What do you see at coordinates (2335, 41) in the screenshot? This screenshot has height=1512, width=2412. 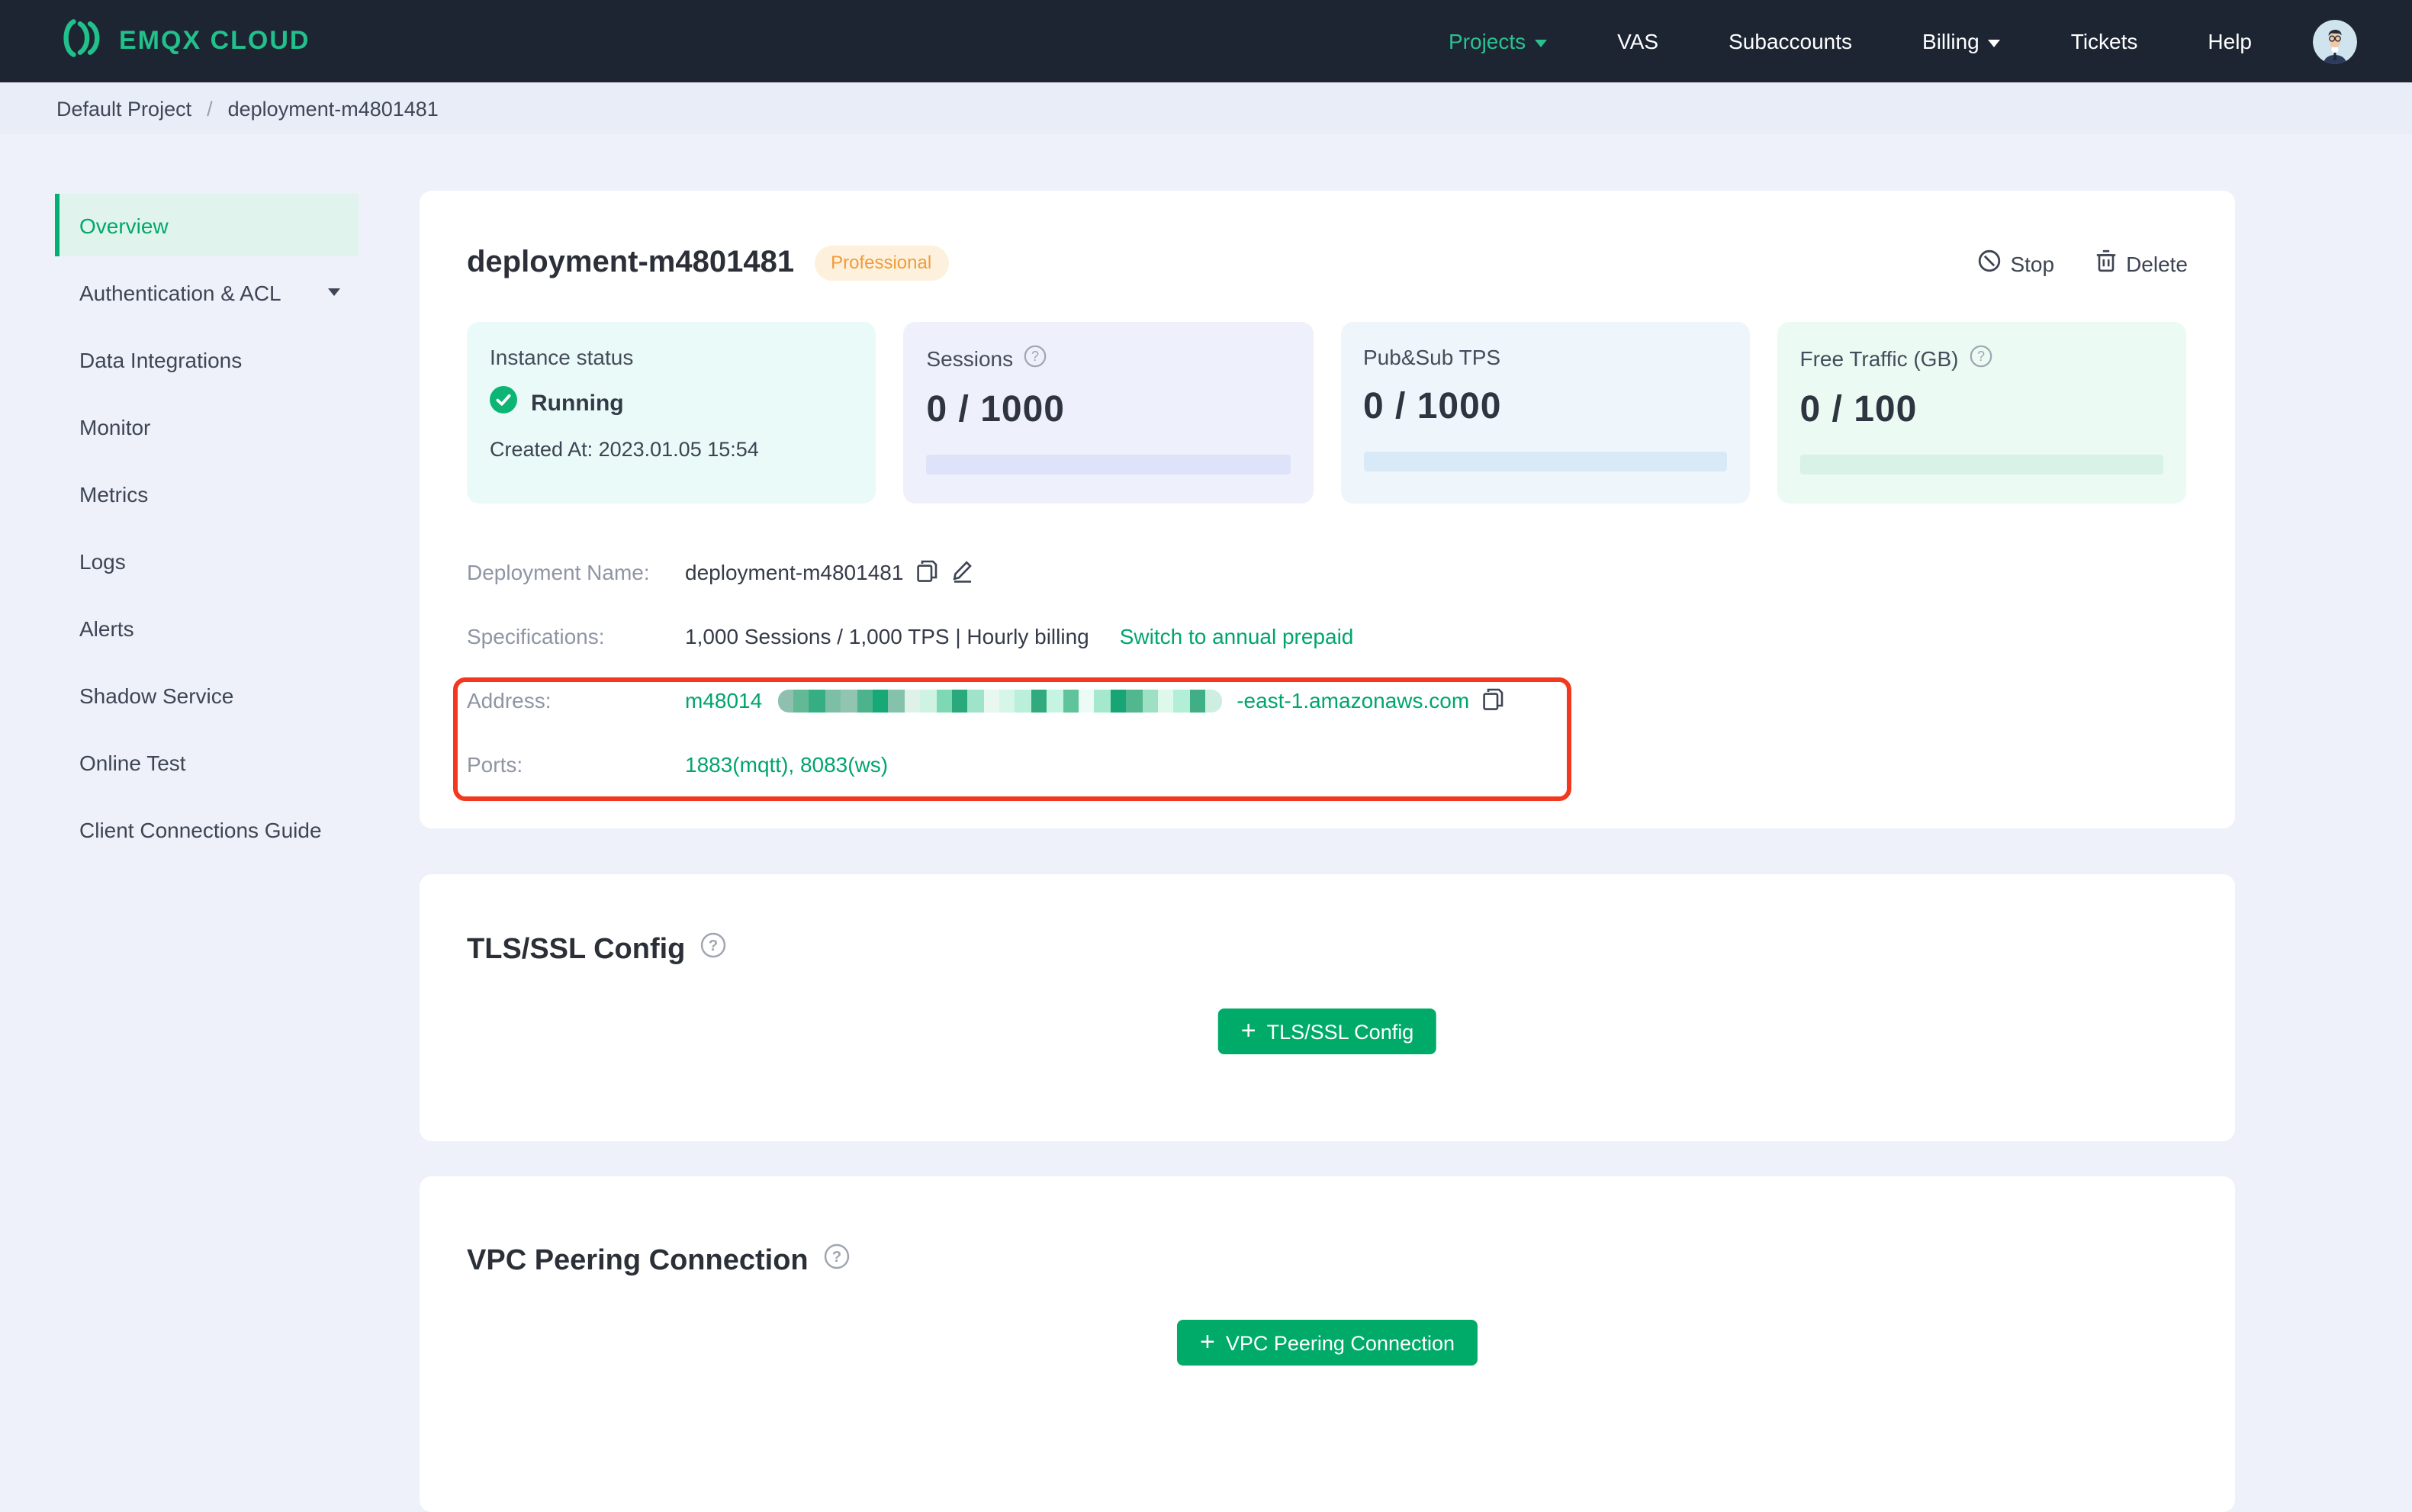 I see `user-avatar` at bounding box center [2335, 41].